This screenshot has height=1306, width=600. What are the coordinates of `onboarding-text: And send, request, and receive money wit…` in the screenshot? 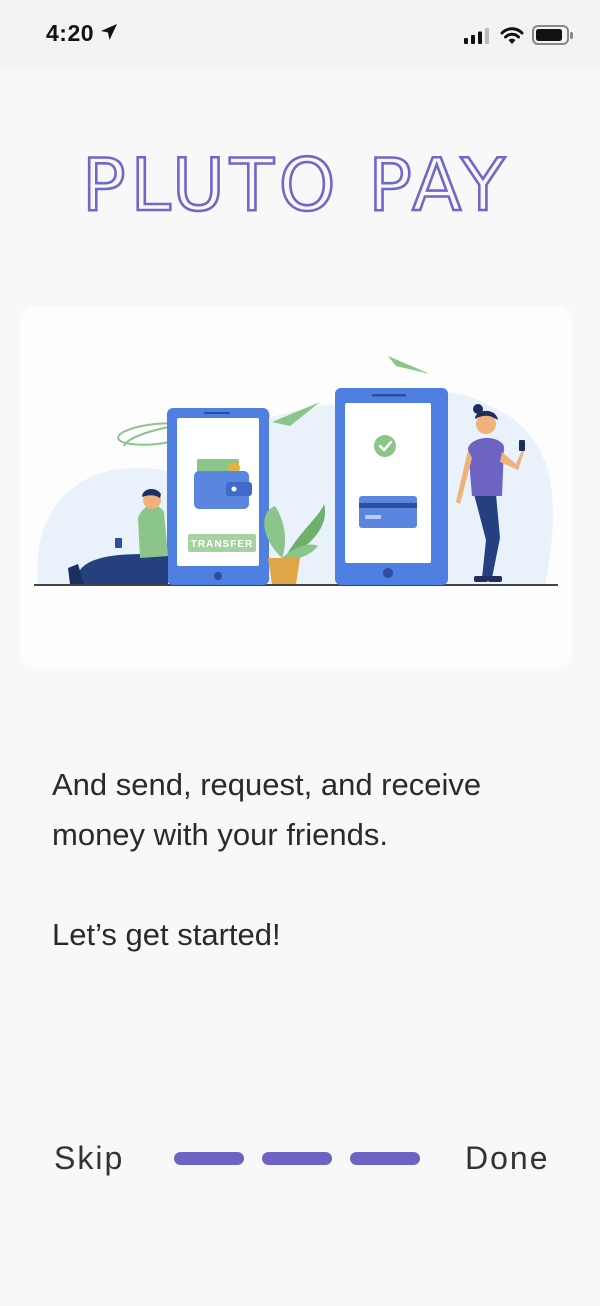 It's located at (307, 860).